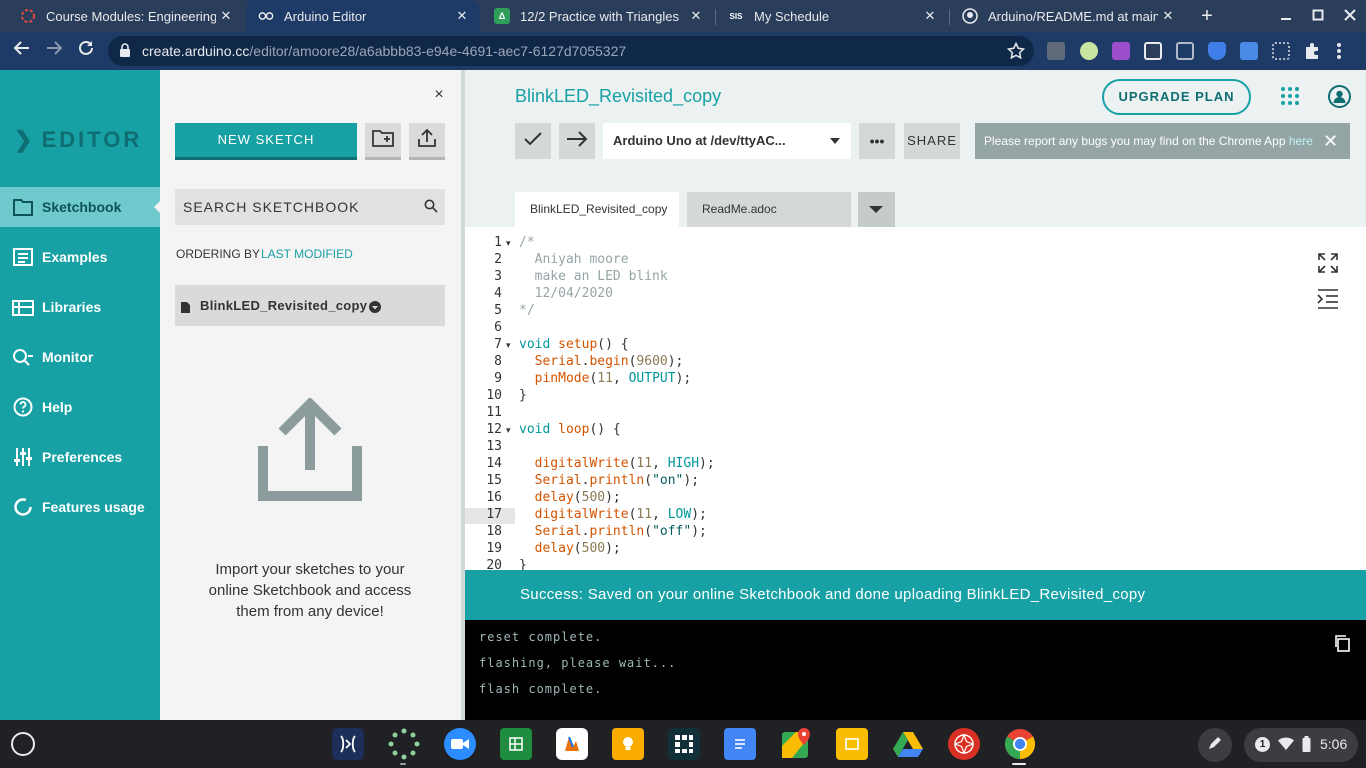 Image resolution: width=1366 pixels, height=768 pixels. I want to click on app-illuminate-icon, so click(572, 744).